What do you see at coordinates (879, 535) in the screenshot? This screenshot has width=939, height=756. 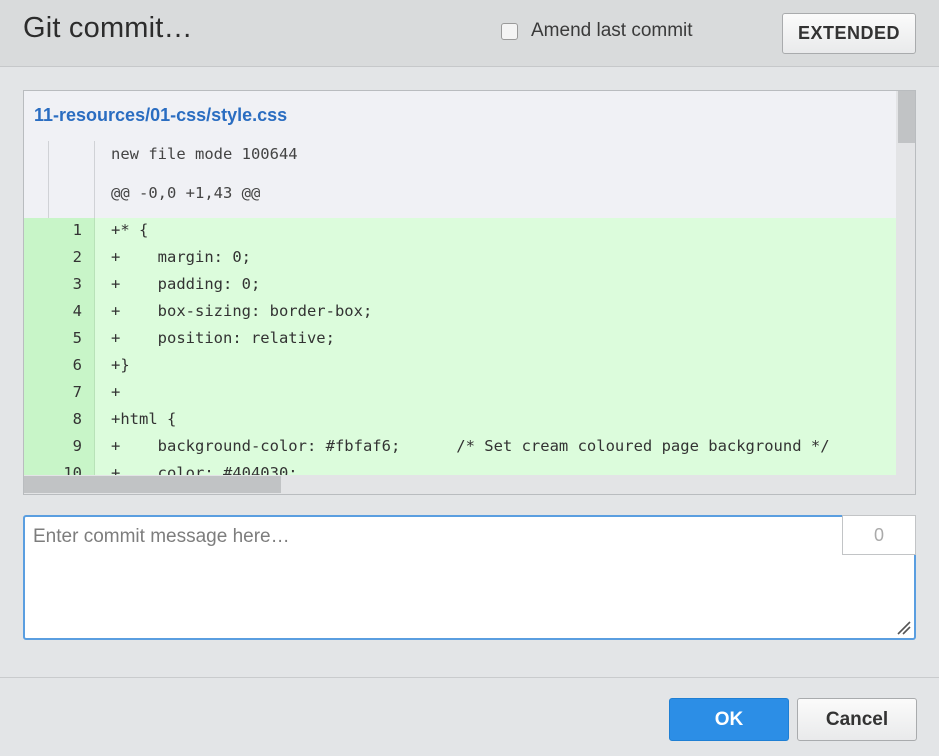 I see `character-count: 0` at bounding box center [879, 535].